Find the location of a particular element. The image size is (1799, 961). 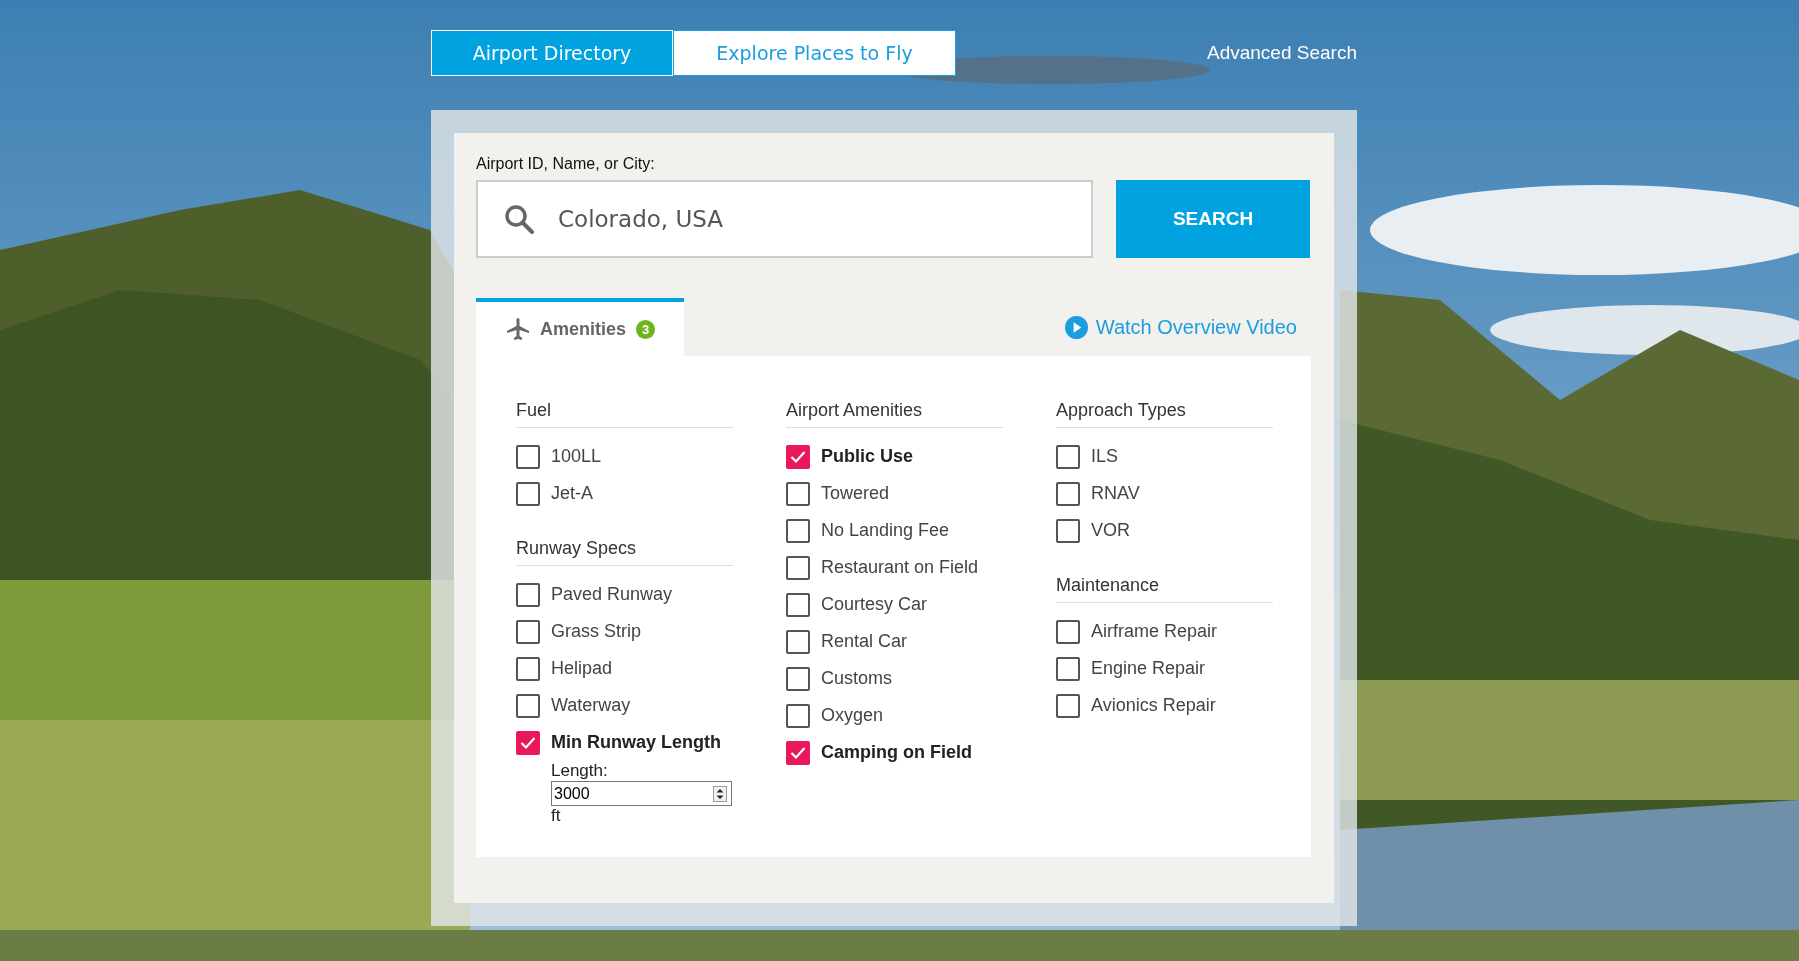

group-heading: Airport Amenities is located at coordinates (894, 414).